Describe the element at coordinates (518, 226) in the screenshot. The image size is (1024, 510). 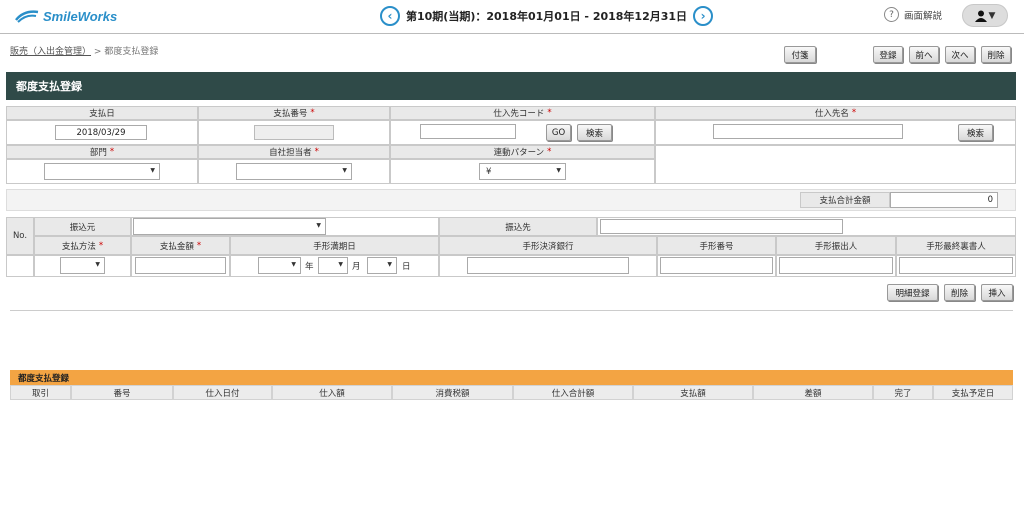
I see `transfer-to-label: 振込先` at that location.